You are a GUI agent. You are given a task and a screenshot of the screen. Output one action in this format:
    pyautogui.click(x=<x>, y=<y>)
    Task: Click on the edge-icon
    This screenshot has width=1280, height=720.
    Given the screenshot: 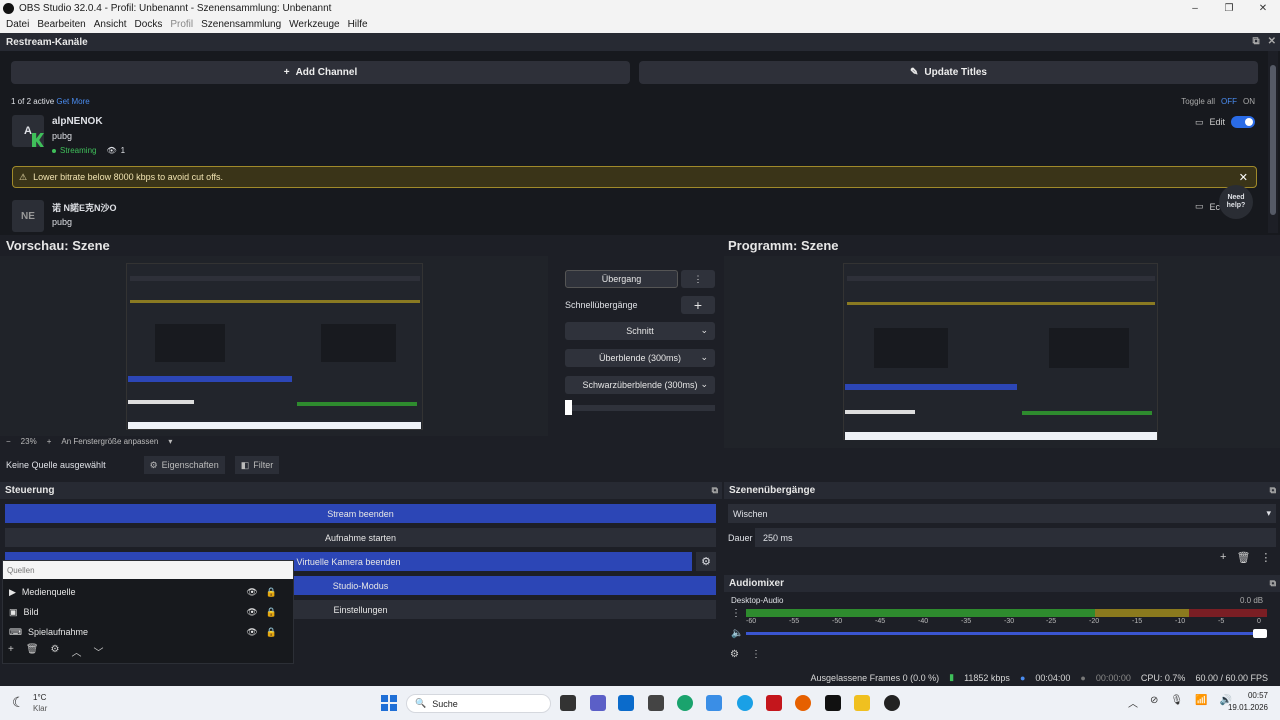 What is the action you would take?
    pyautogui.click(x=685, y=703)
    